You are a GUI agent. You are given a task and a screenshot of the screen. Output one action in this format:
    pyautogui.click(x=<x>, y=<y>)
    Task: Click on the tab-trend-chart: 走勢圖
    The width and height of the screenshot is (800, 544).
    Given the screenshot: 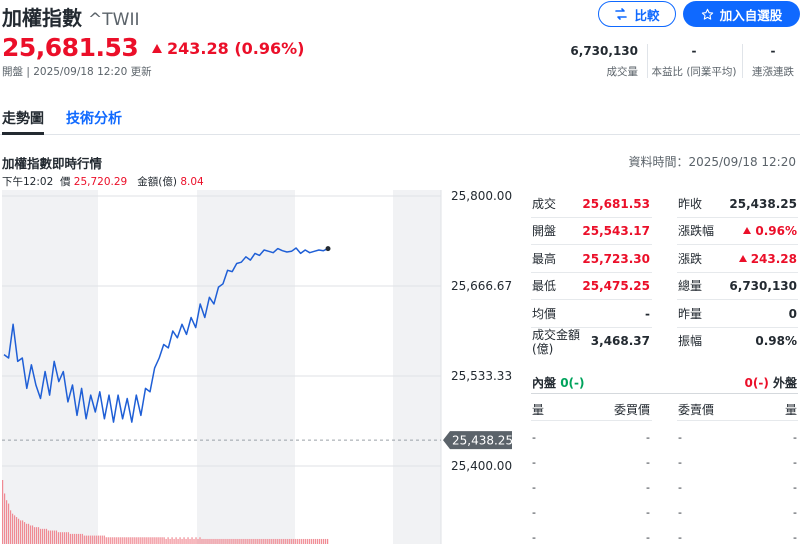 What is the action you would take?
    pyautogui.click(x=23, y=118)
    